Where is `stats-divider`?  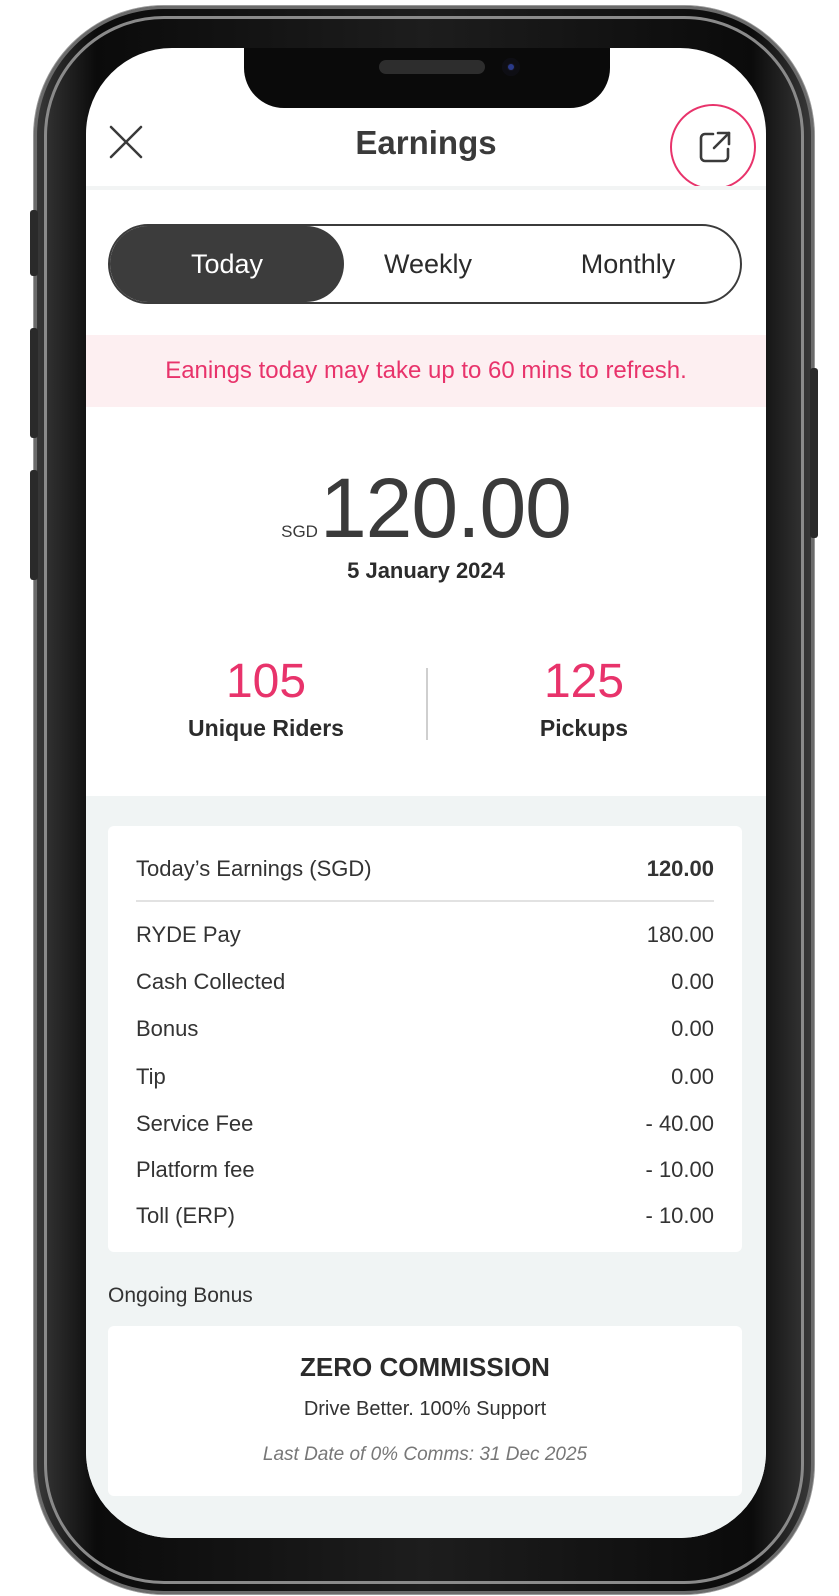
stats-divider is located at coordinates (427, 704).